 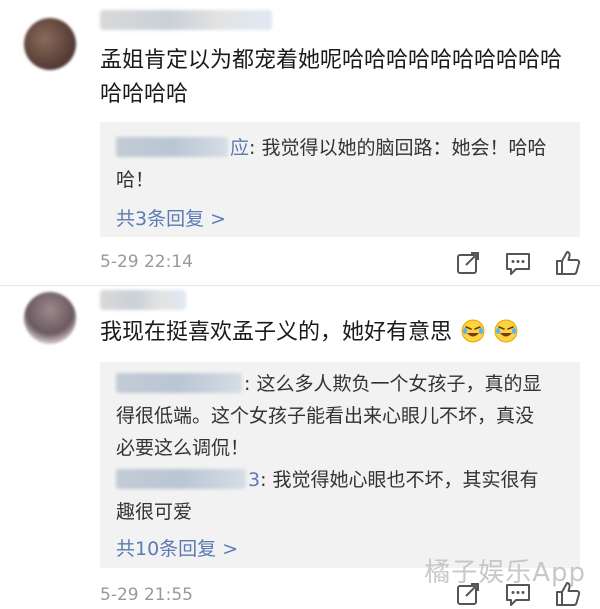 I want to click on comment-text-line2: 哈哈哈哈, so click(x=144, y=94).